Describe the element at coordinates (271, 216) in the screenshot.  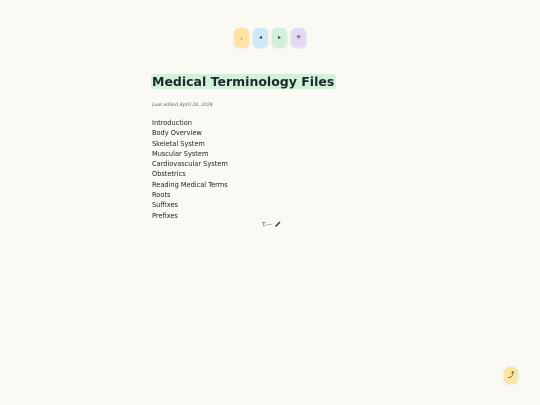
I see `list-item: Prefixes` at that location.